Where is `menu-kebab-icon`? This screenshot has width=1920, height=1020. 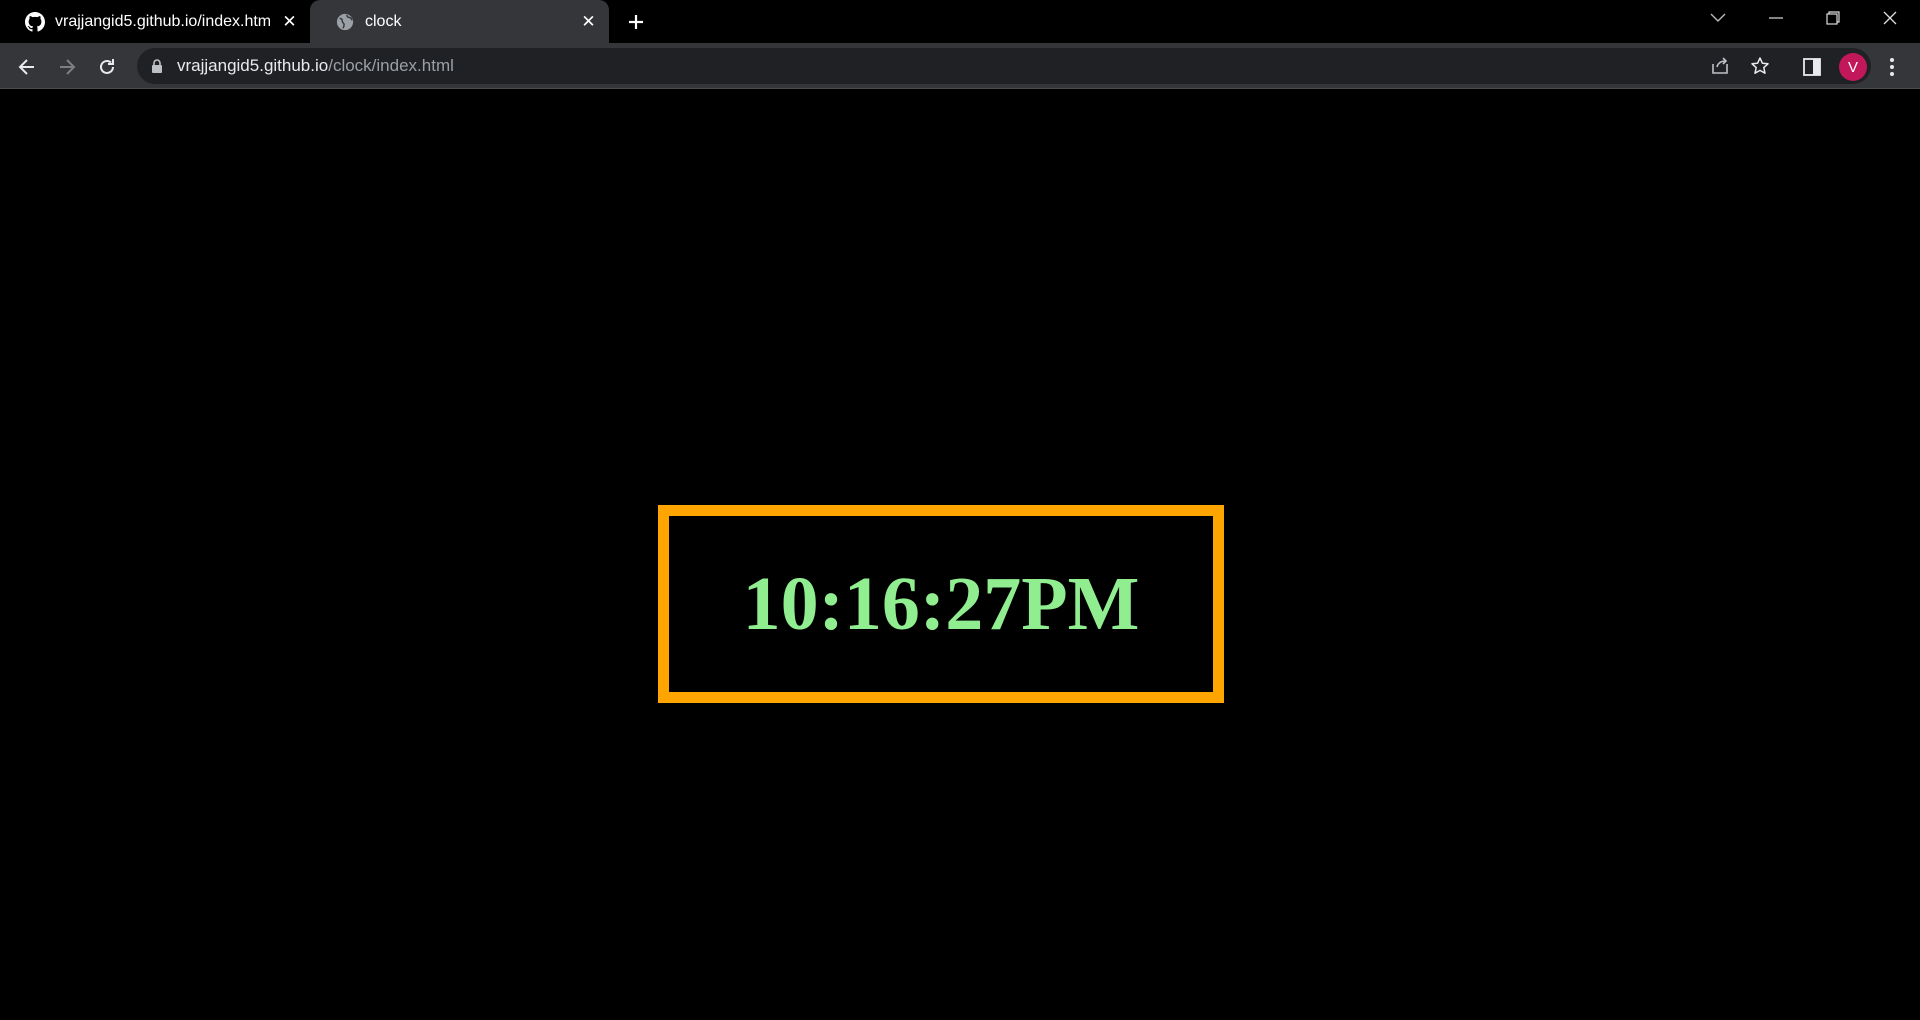
menu-kebab-icon is located at coordinates (1892, 67).